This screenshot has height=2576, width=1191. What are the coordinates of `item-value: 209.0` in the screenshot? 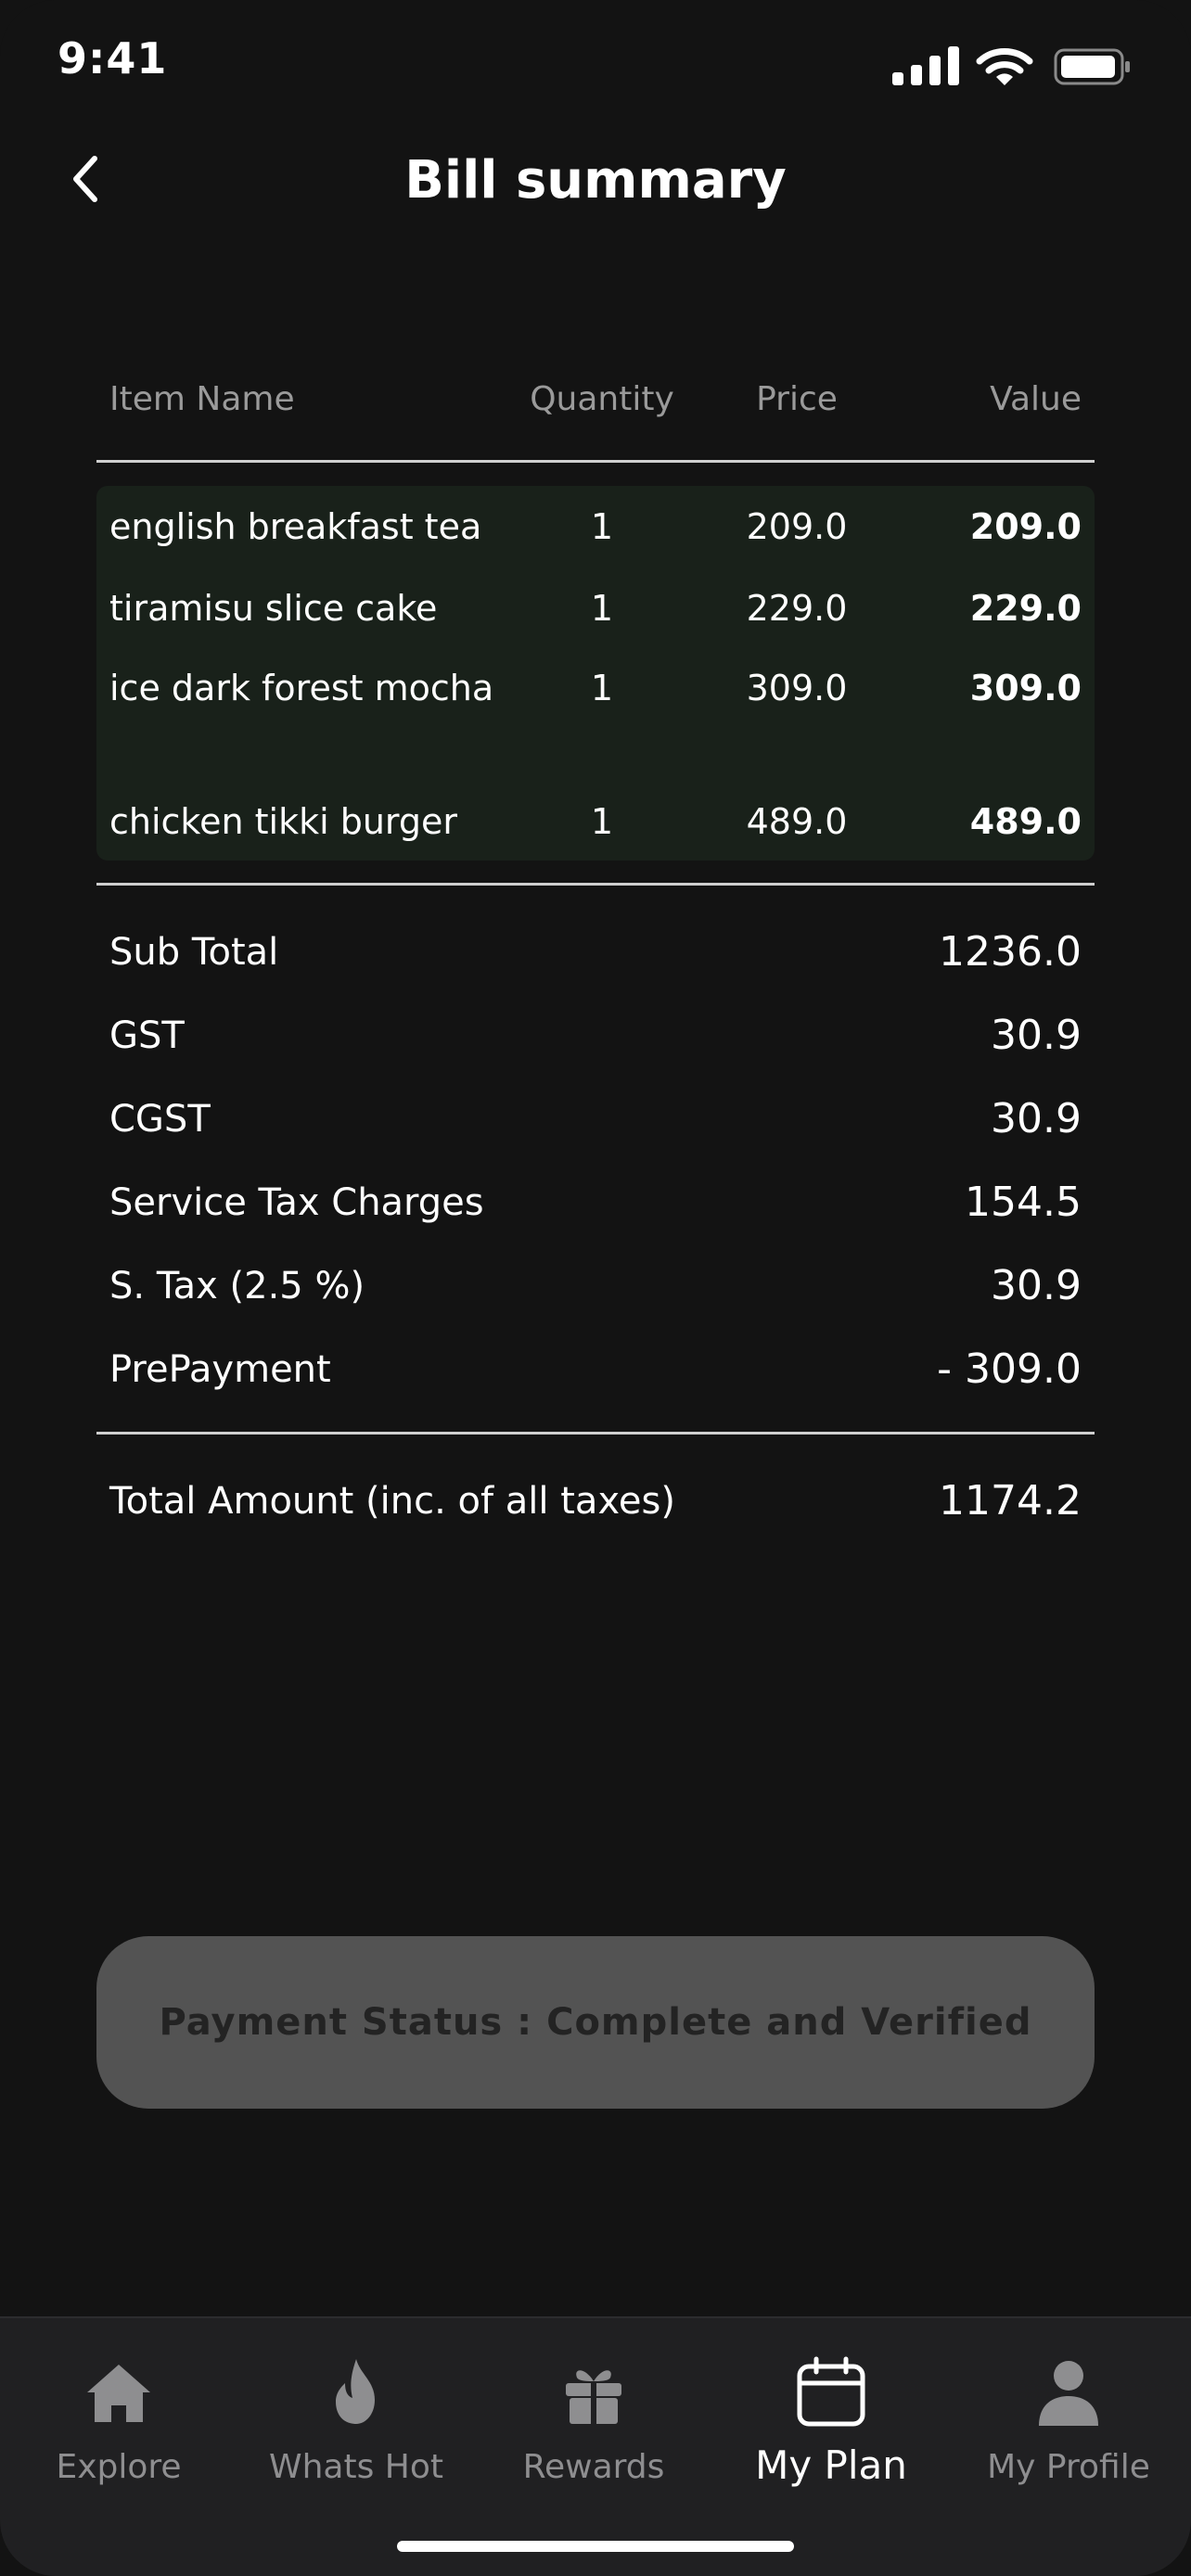 It's located at (1025, 526).